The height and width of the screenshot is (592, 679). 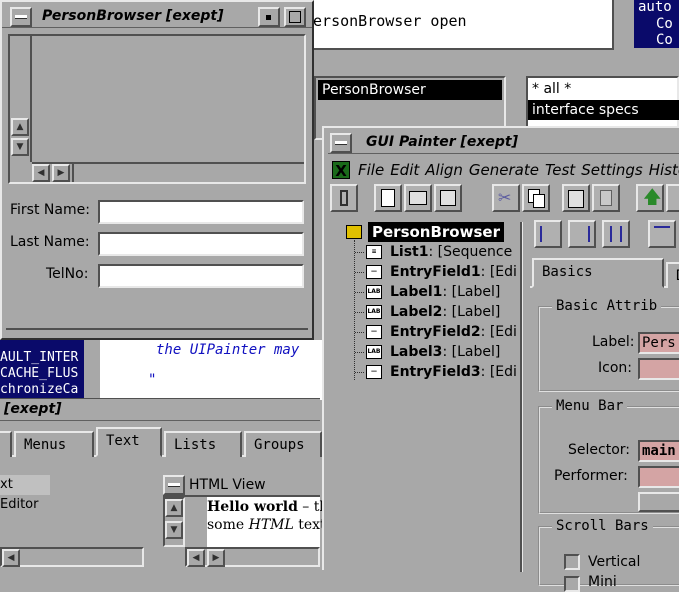 I want to click on cut-button: ✂, so click(x=506, y=198).